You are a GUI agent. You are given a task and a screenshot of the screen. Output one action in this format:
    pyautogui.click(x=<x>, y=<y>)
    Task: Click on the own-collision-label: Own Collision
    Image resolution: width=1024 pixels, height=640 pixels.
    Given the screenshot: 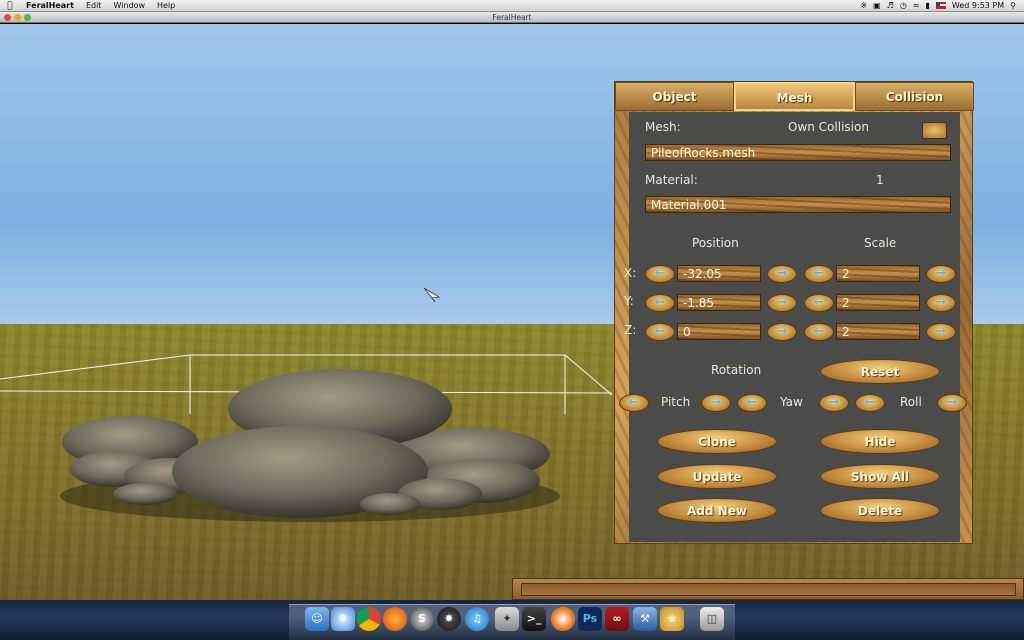 What is the action you would take?
    pyautogui.click(x=828, y=127)
    